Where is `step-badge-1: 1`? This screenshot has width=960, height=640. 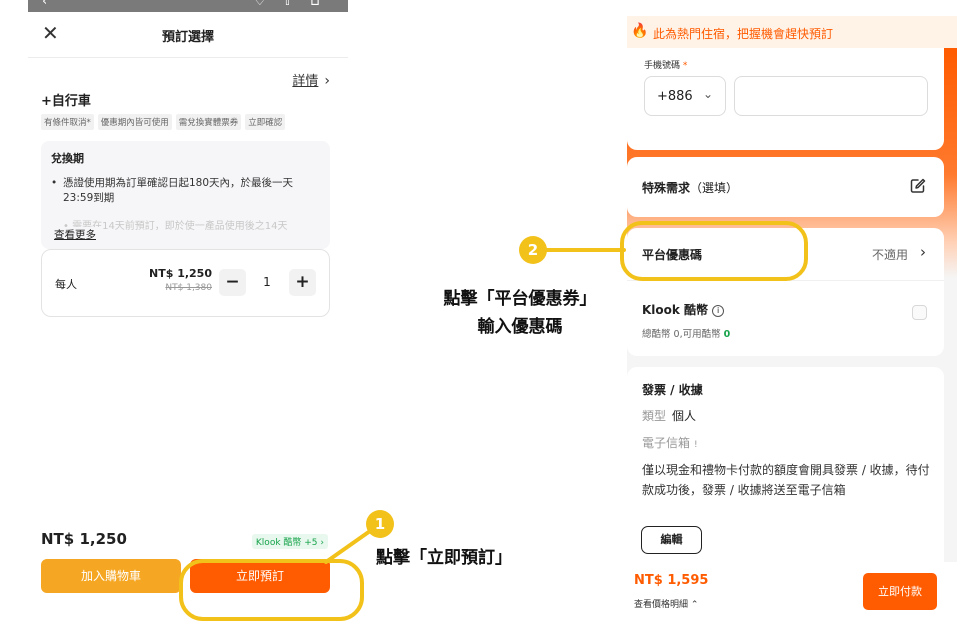
step-badge-1: 1 is located at coordinates (380, 524).